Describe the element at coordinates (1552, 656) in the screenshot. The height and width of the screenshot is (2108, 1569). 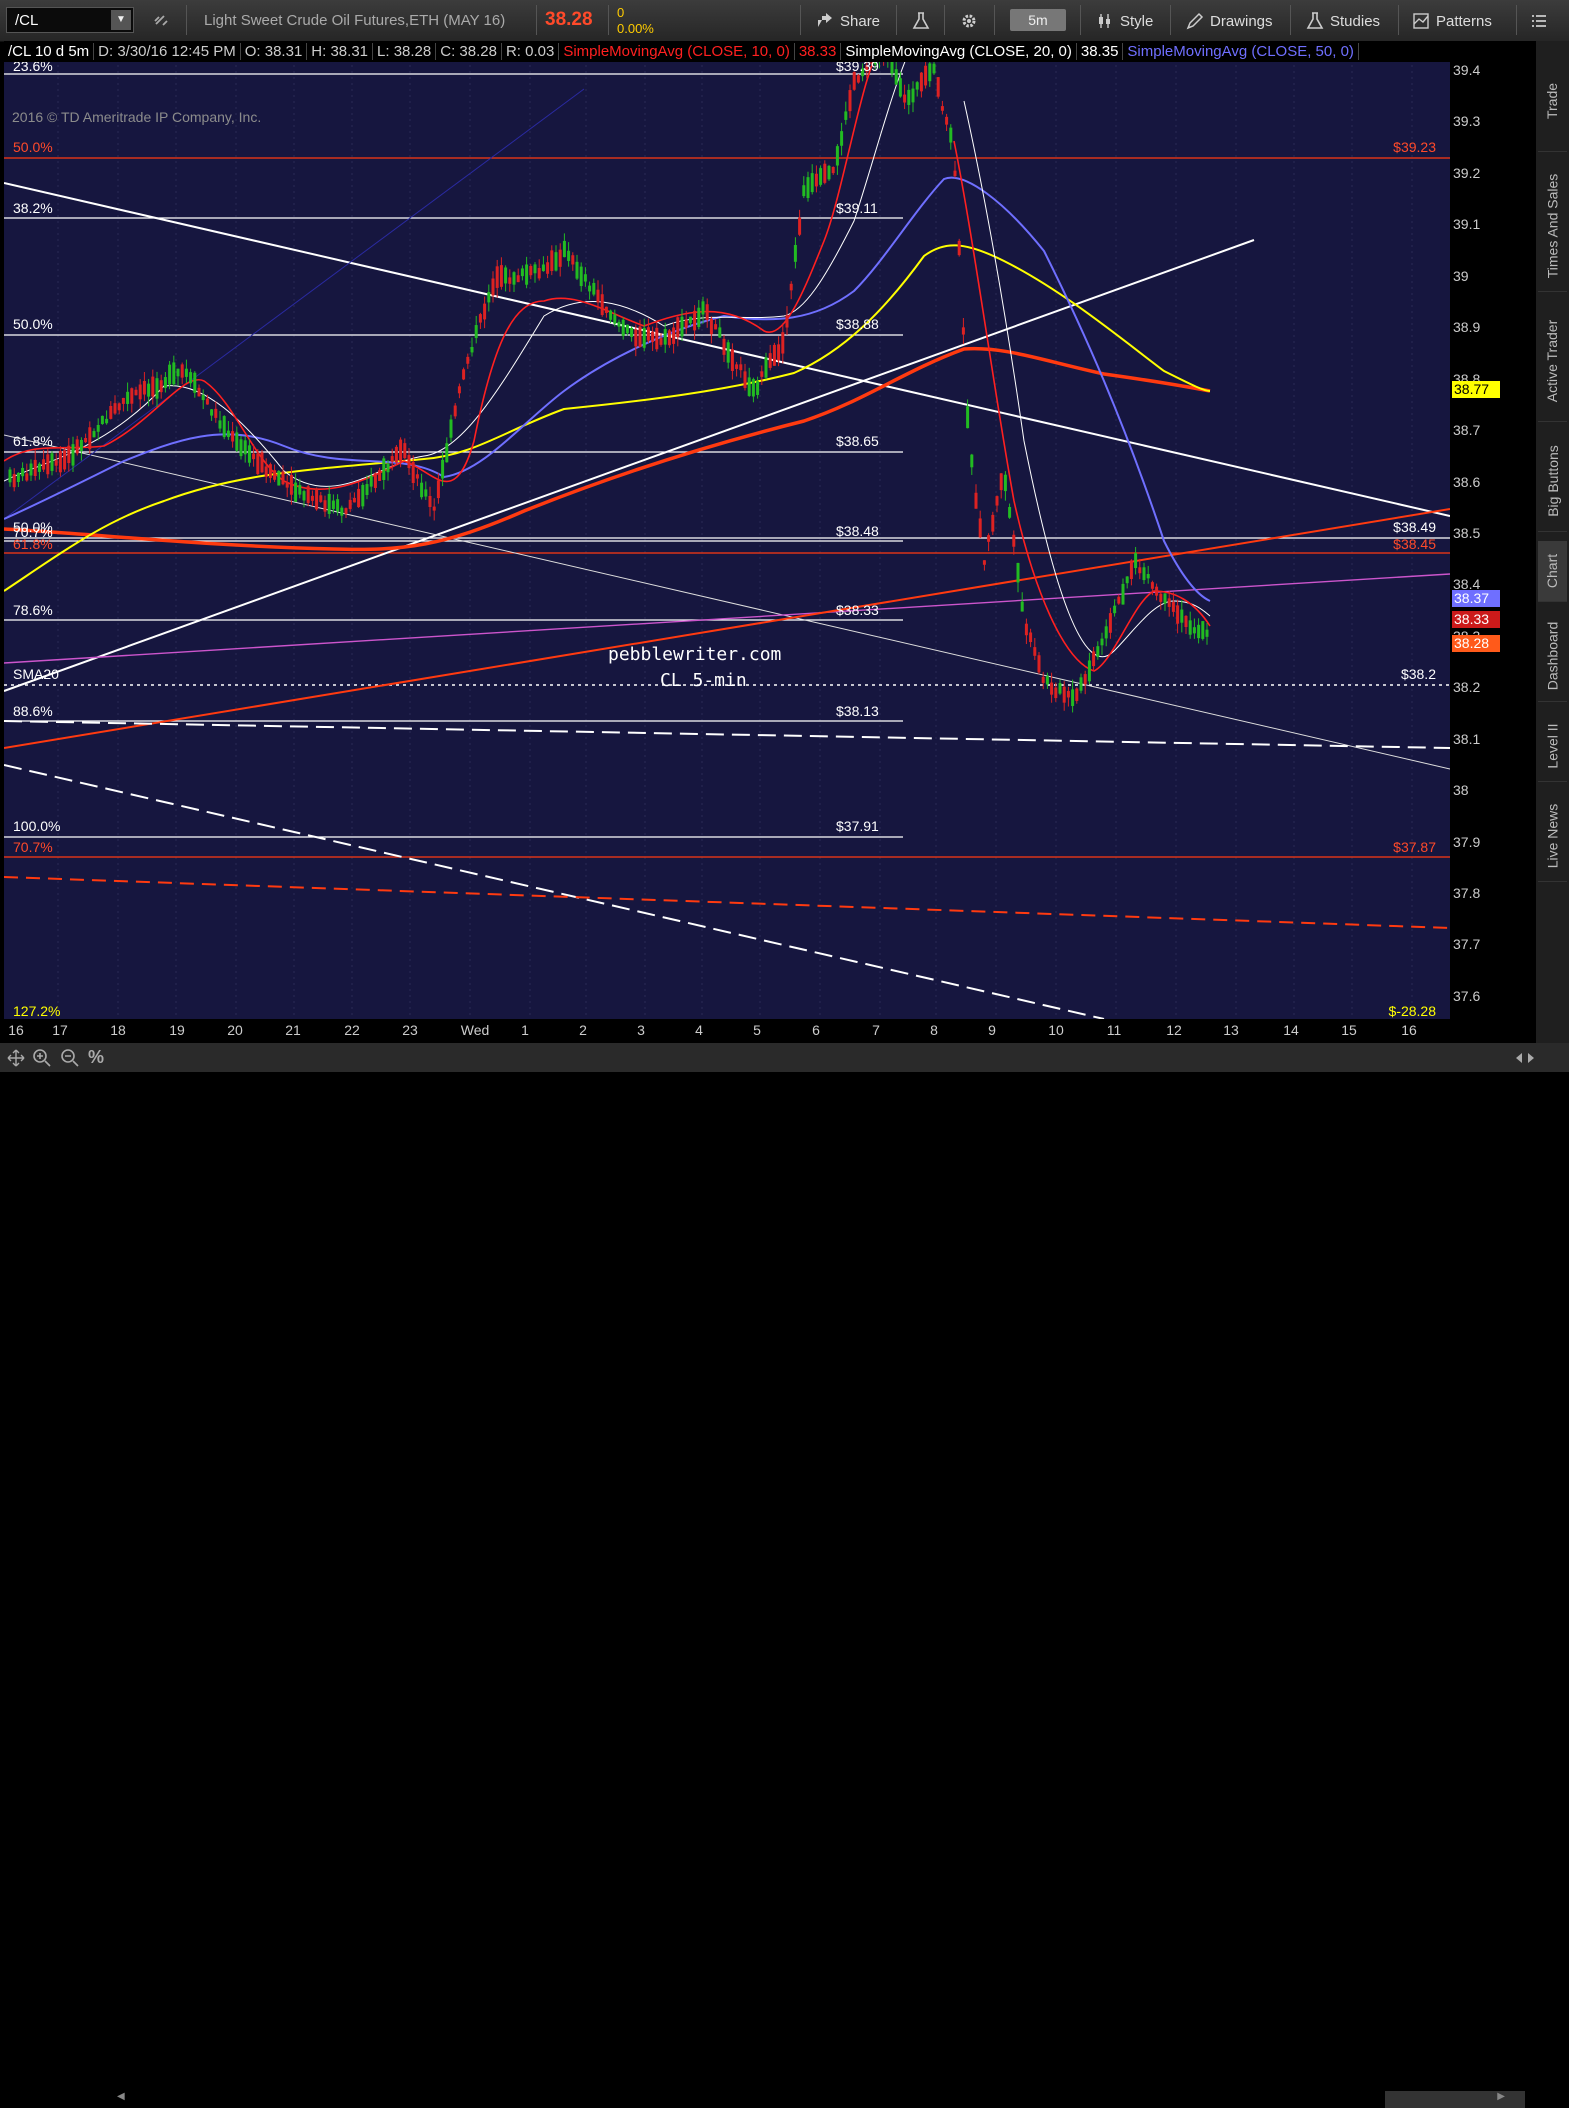
I see `side-tab-dashboard: Dashboard` at that location.